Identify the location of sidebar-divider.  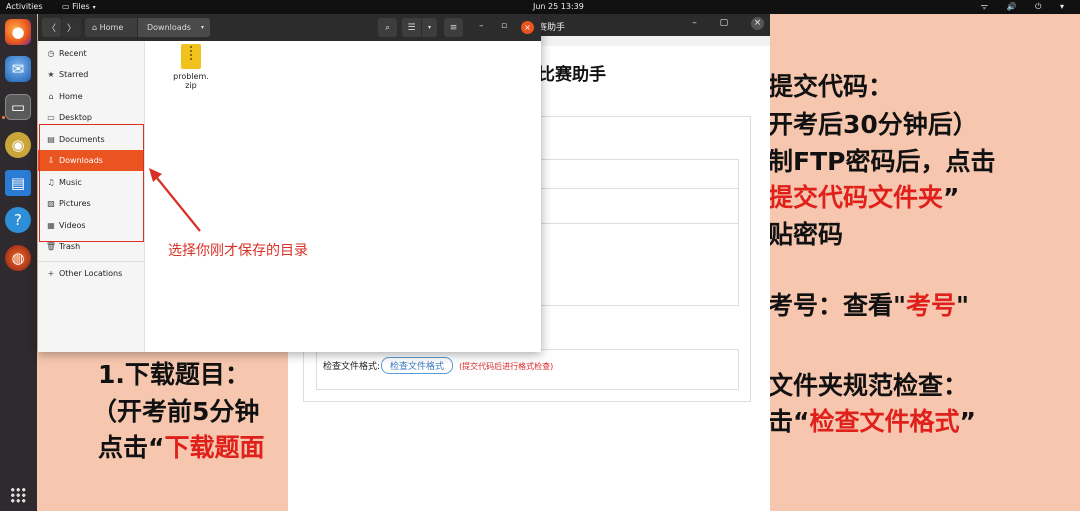
(91, 261).